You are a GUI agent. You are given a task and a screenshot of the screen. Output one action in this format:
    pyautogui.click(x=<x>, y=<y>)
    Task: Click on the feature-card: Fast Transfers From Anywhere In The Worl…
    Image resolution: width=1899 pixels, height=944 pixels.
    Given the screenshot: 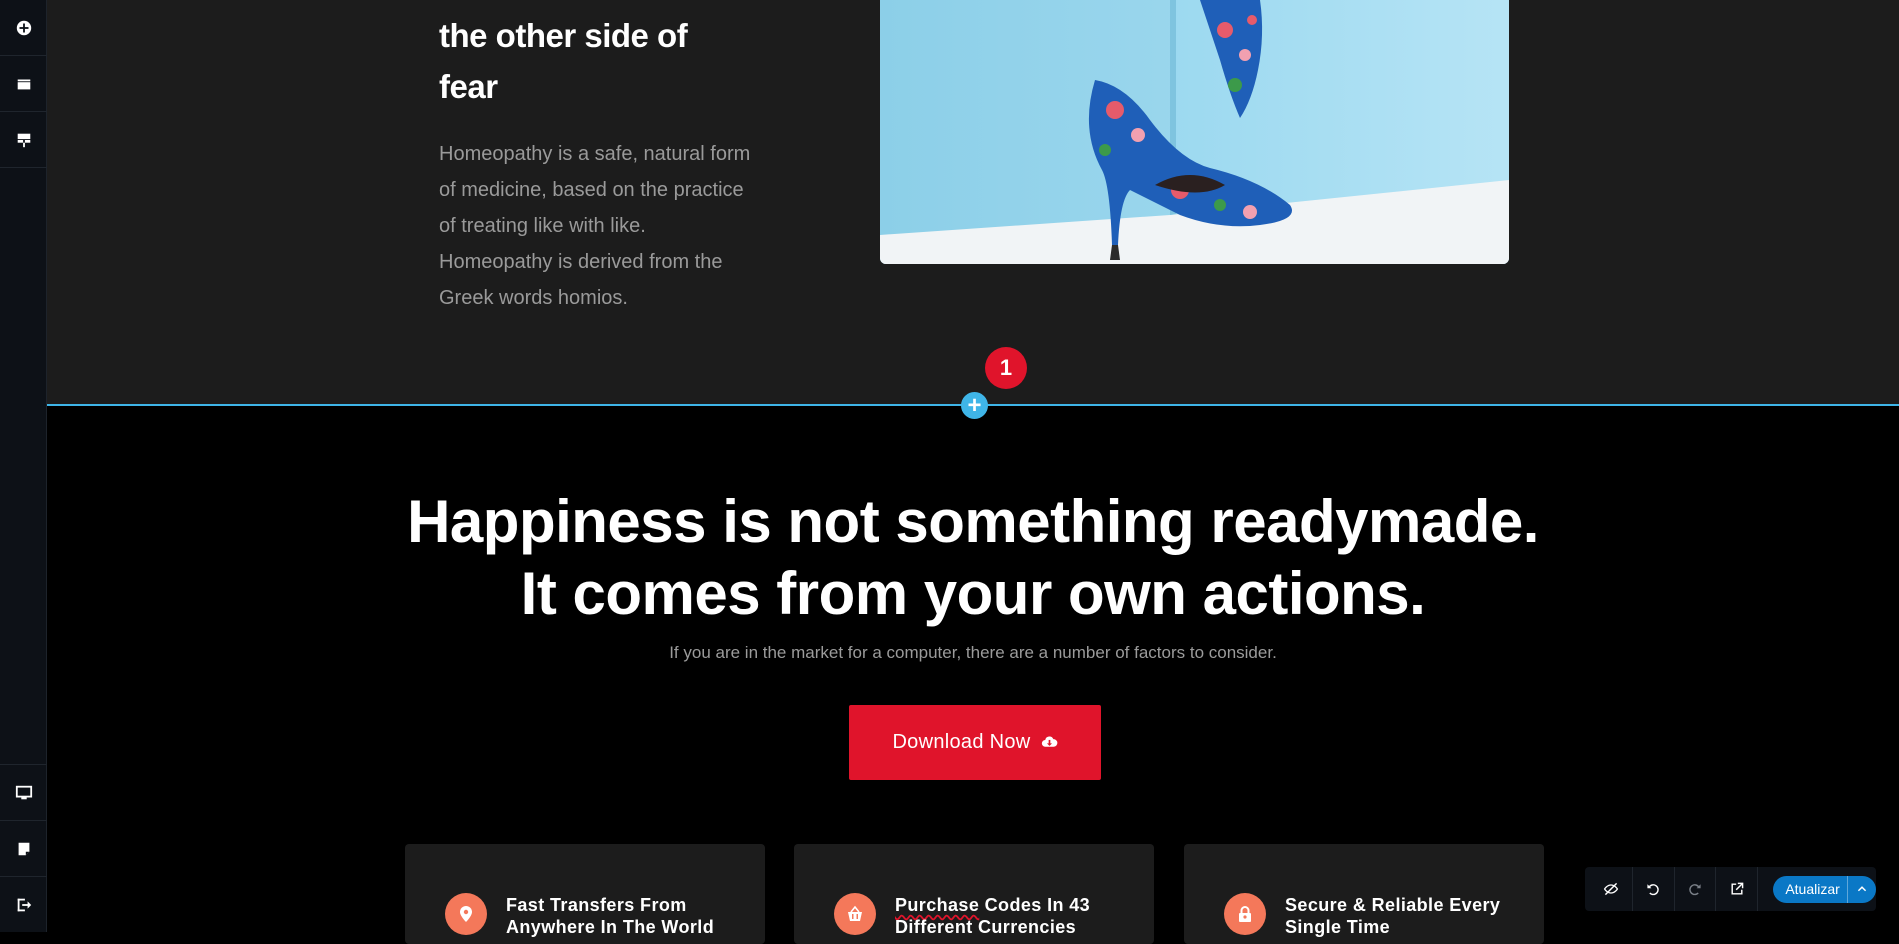 What is the action you would take?
    pyautogui.click(x=585, y=894)
    